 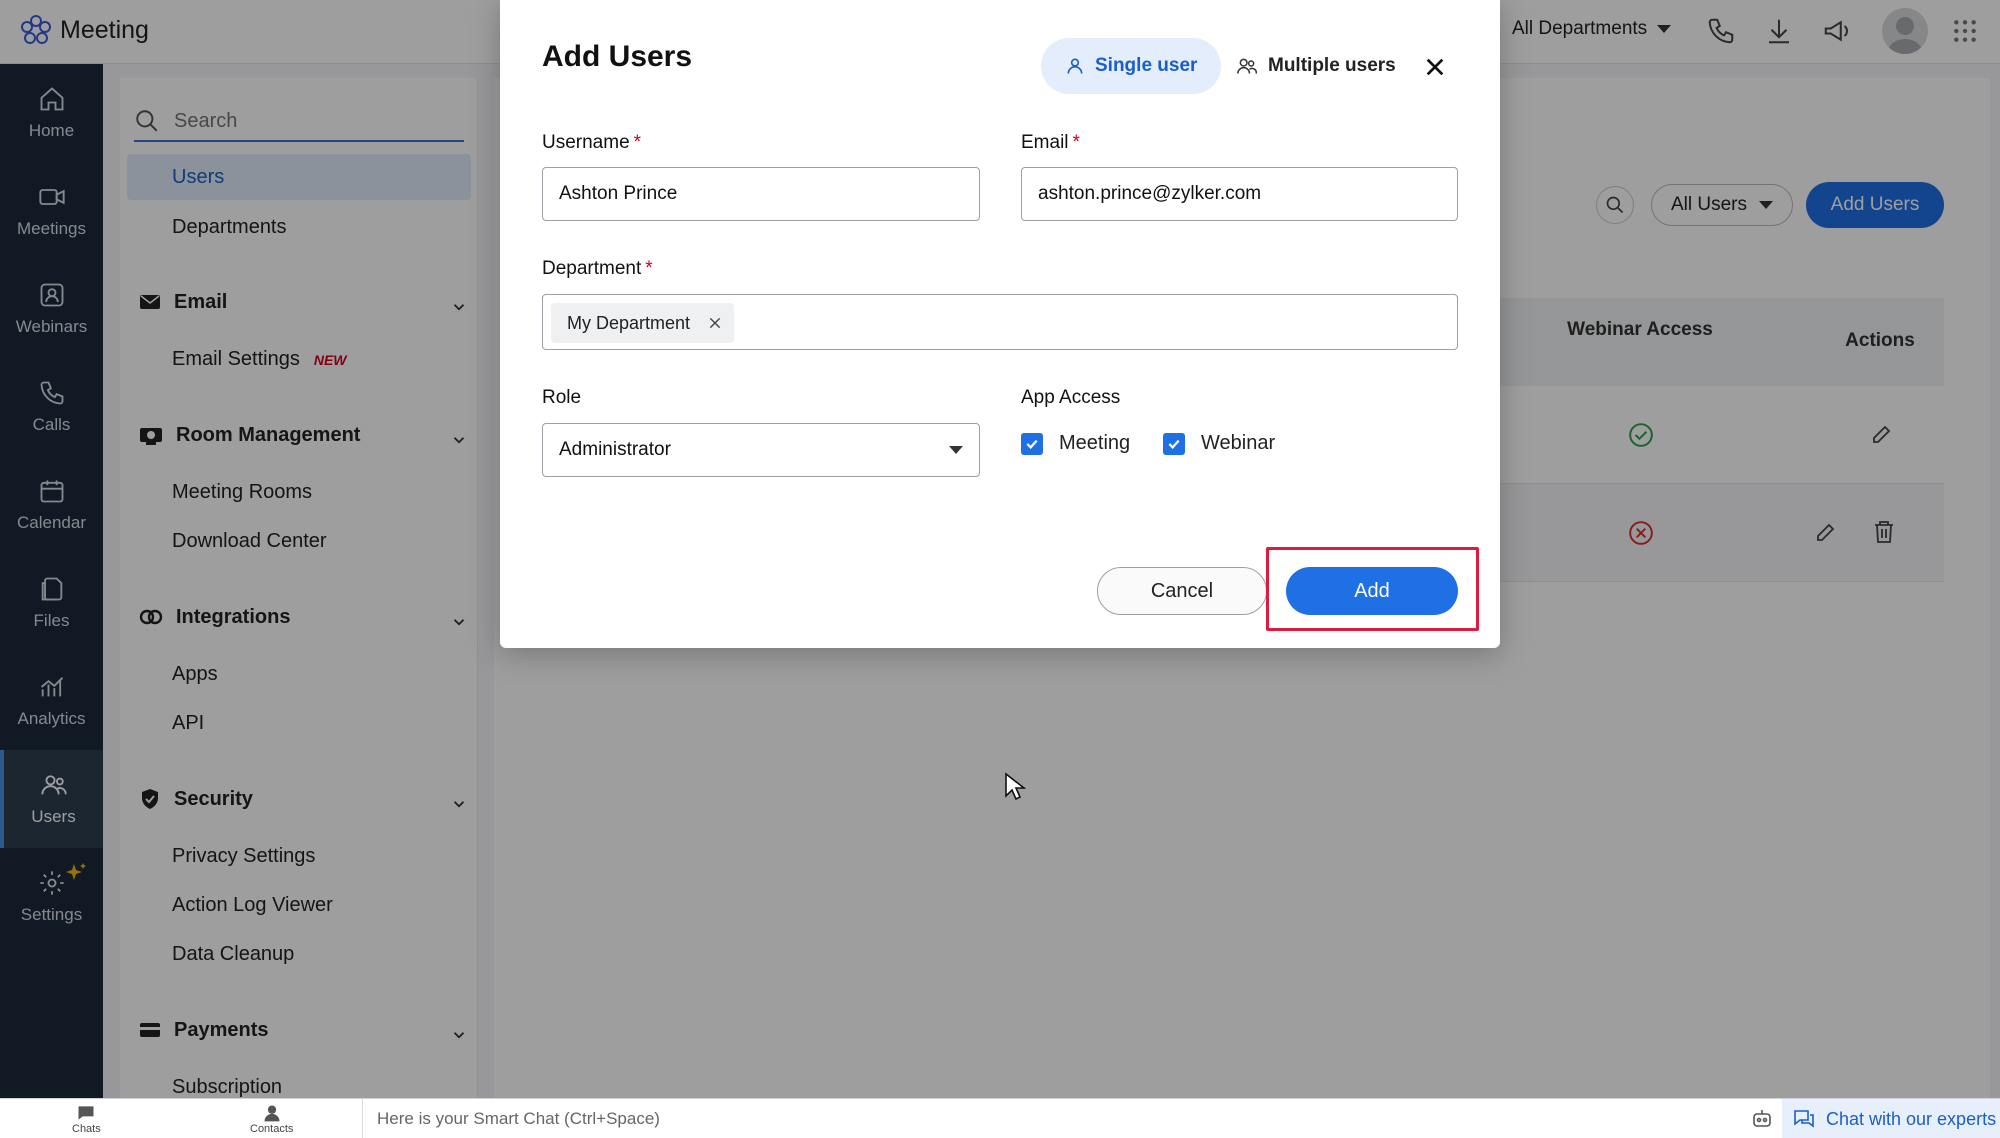 What do you see at coordinates (1804, 1119) in the screenshot?
I see `chat-bubbles-icon` at bounding box center [1804, 1119].